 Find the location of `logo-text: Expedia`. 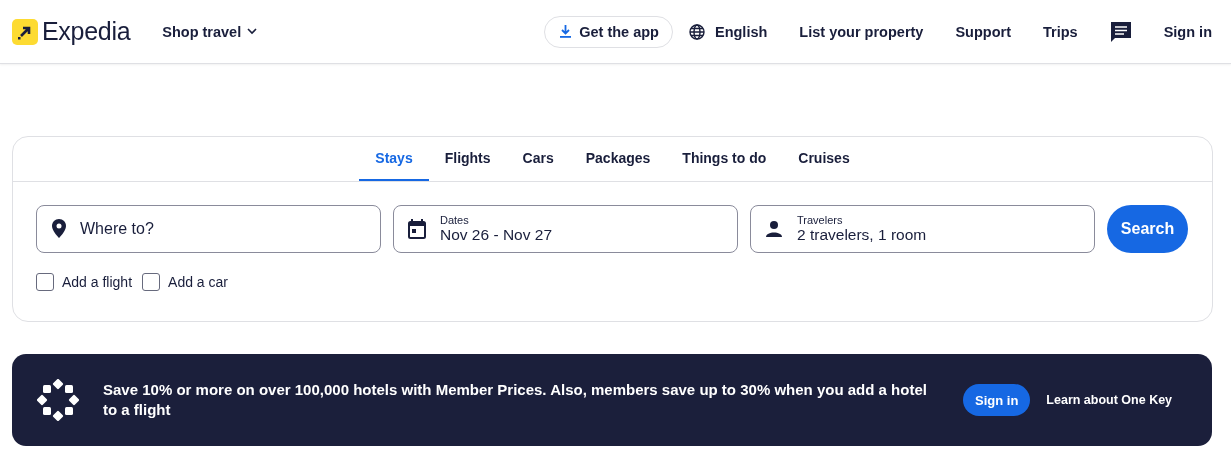

logo-text: Expedia is located at coordinates (86, 31).